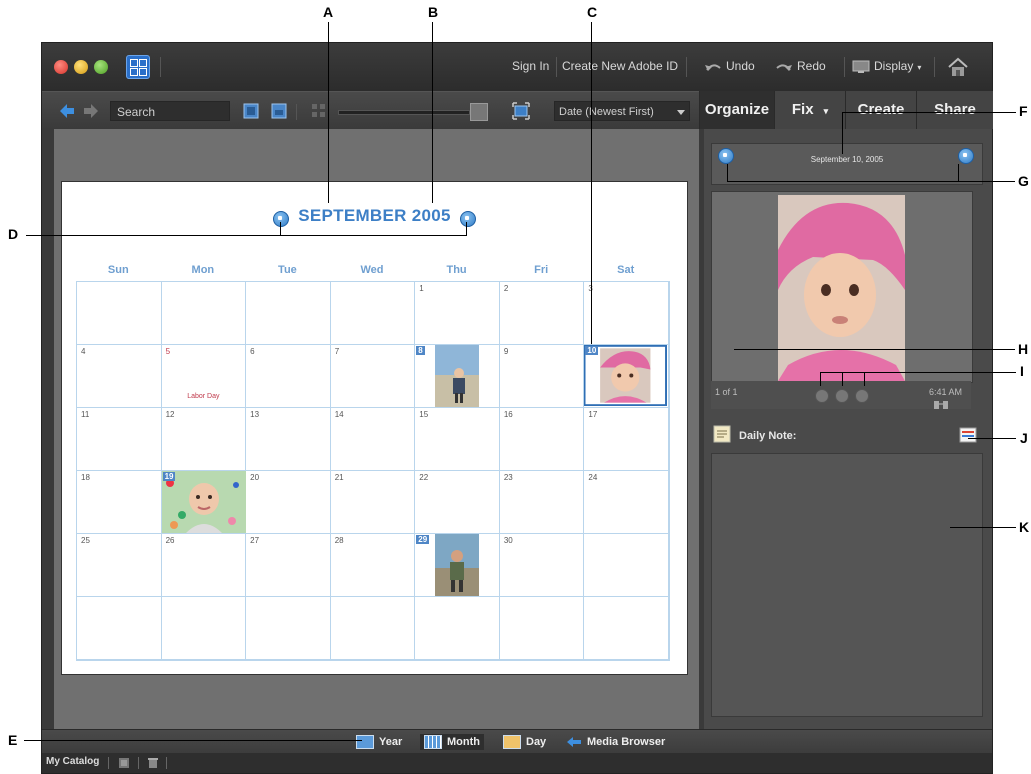 This screenshot has height=774, width=1031. Describe the element at coordinates (457, 313) in the screenshot. I see `calendar-day-cell: 1` at that location.